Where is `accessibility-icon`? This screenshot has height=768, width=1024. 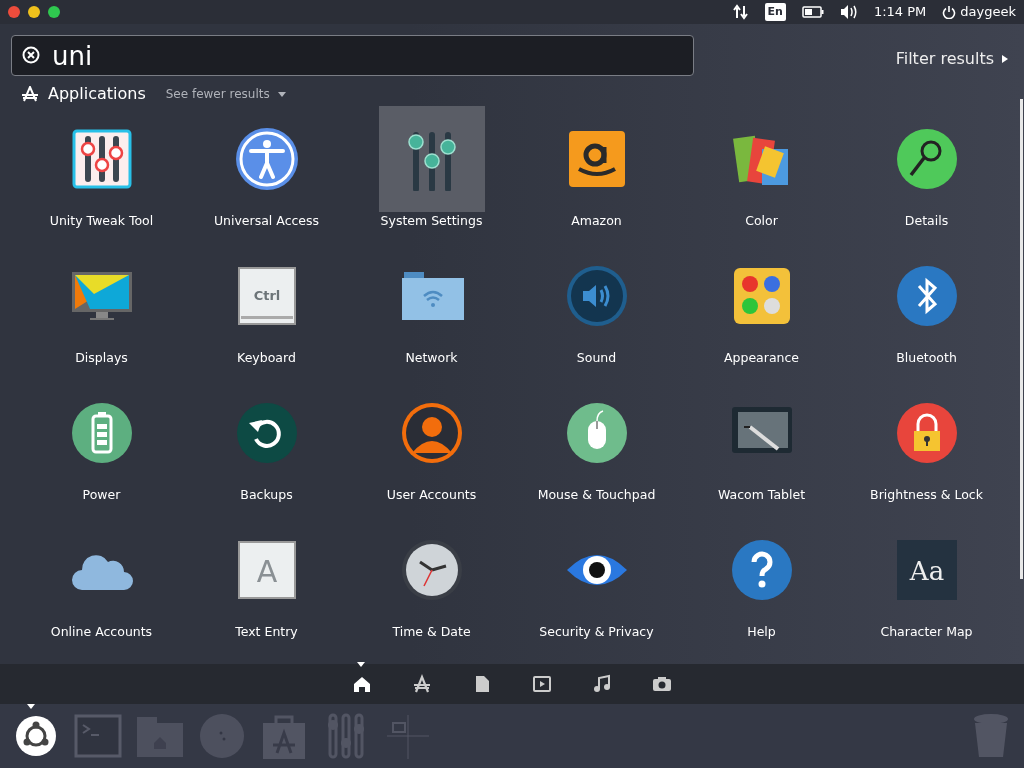
accessibility-icon is located at coordinates (266, 159).